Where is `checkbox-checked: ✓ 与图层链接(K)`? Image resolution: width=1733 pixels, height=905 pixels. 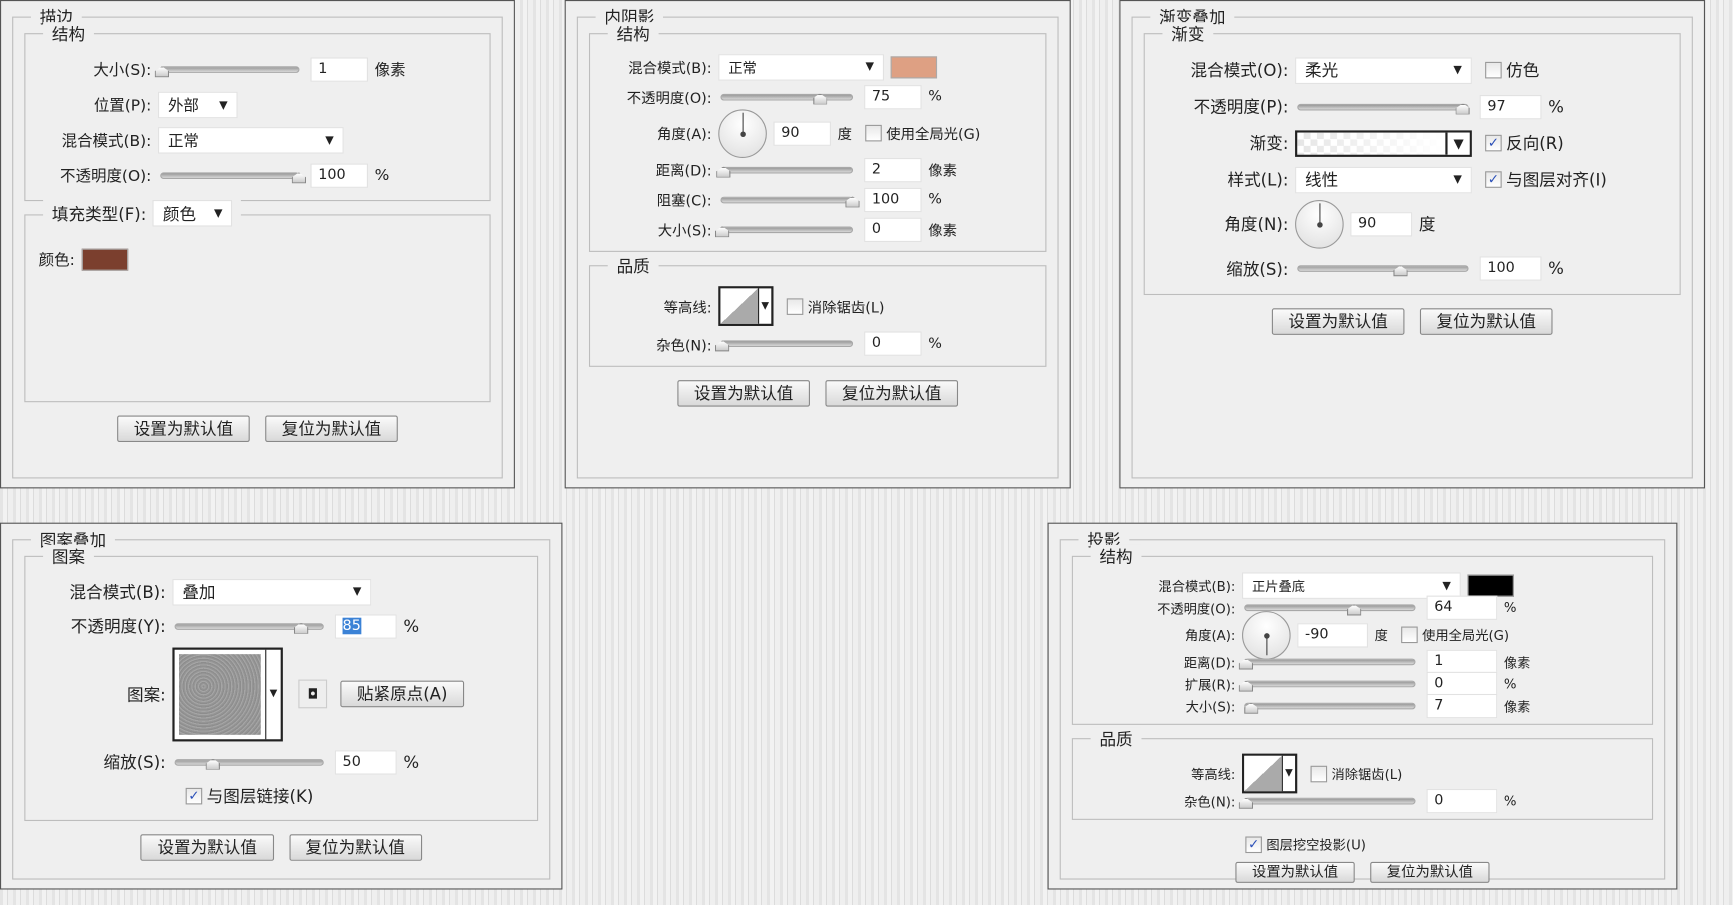 checkbox-checked: ✓ 与图层链接(K) is located at coordinates (249, 796).